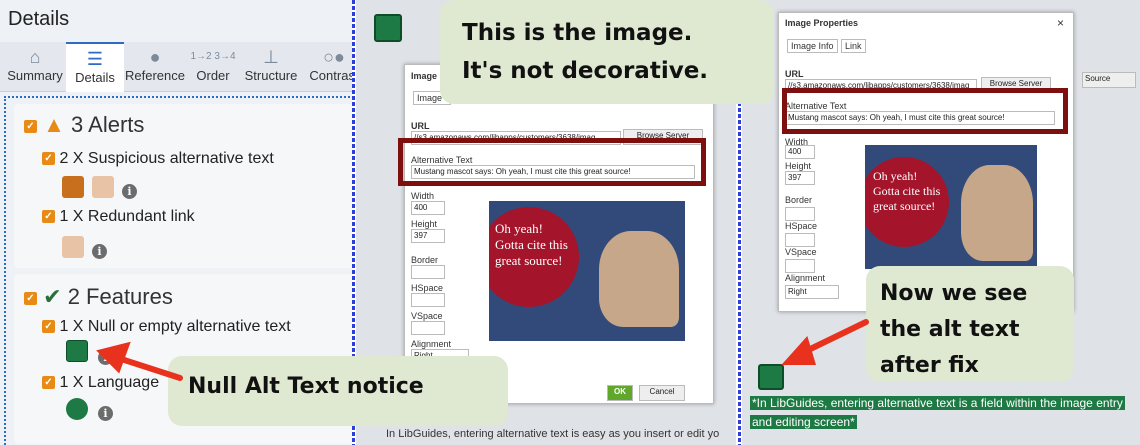 The image size is (1140, 445). Describe the element at coordinates (482, 350) in the screenshot. I see `annotation-arrows` at that location.